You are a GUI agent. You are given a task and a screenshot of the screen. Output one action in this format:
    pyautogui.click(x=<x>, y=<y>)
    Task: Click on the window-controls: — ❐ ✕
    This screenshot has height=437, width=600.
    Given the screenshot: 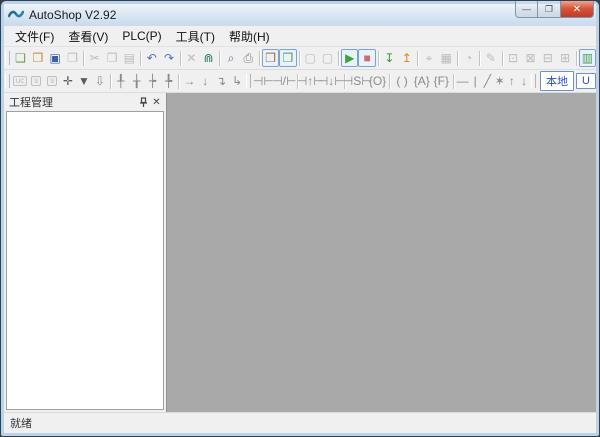 What is the action you would take?
    pyautogui.click(x=554, y=9)
    